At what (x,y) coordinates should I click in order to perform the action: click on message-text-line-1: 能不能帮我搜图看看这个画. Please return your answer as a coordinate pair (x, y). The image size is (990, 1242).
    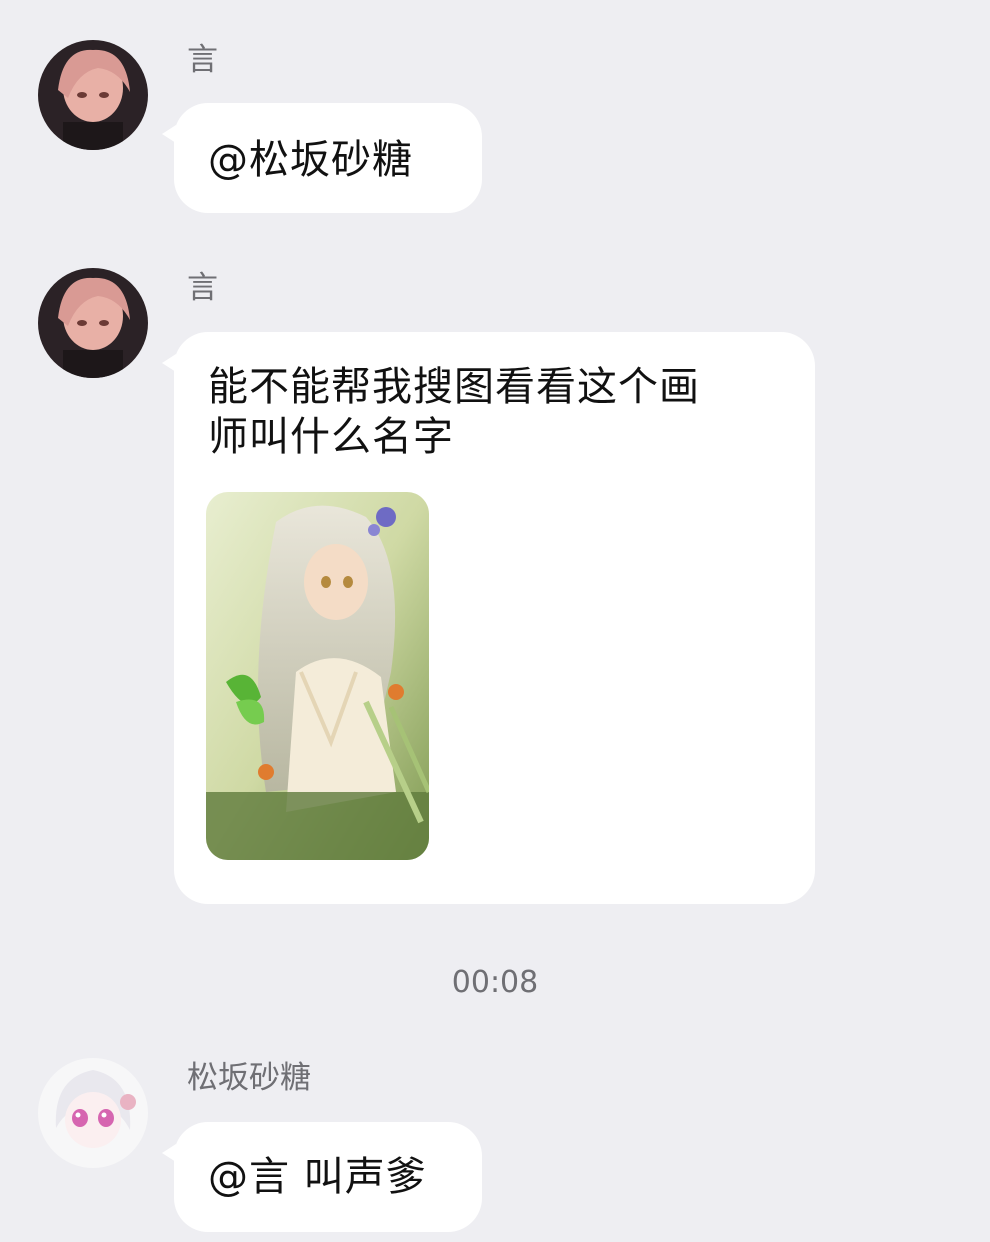
    Looking at the image, I should click on (454, 387).